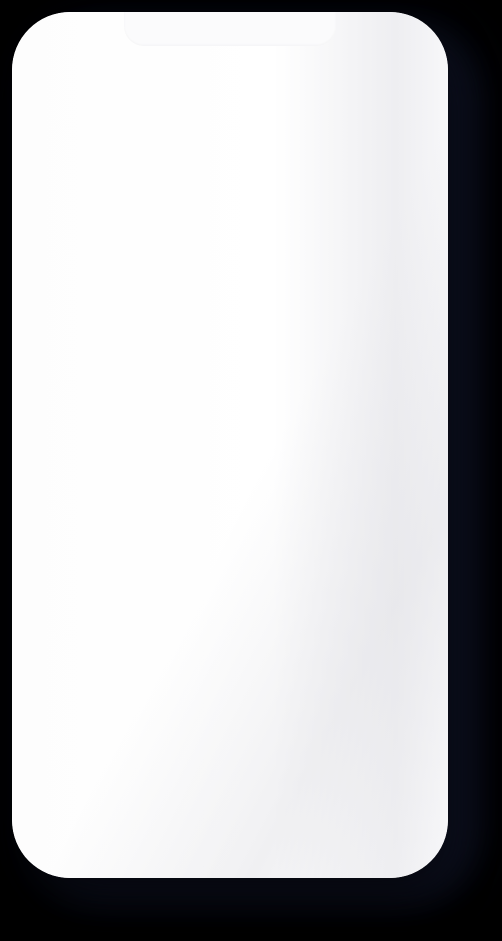 This screenshot has width=502, height=941. I want to click on app-header: ▲ Homely, so click(214, 81).